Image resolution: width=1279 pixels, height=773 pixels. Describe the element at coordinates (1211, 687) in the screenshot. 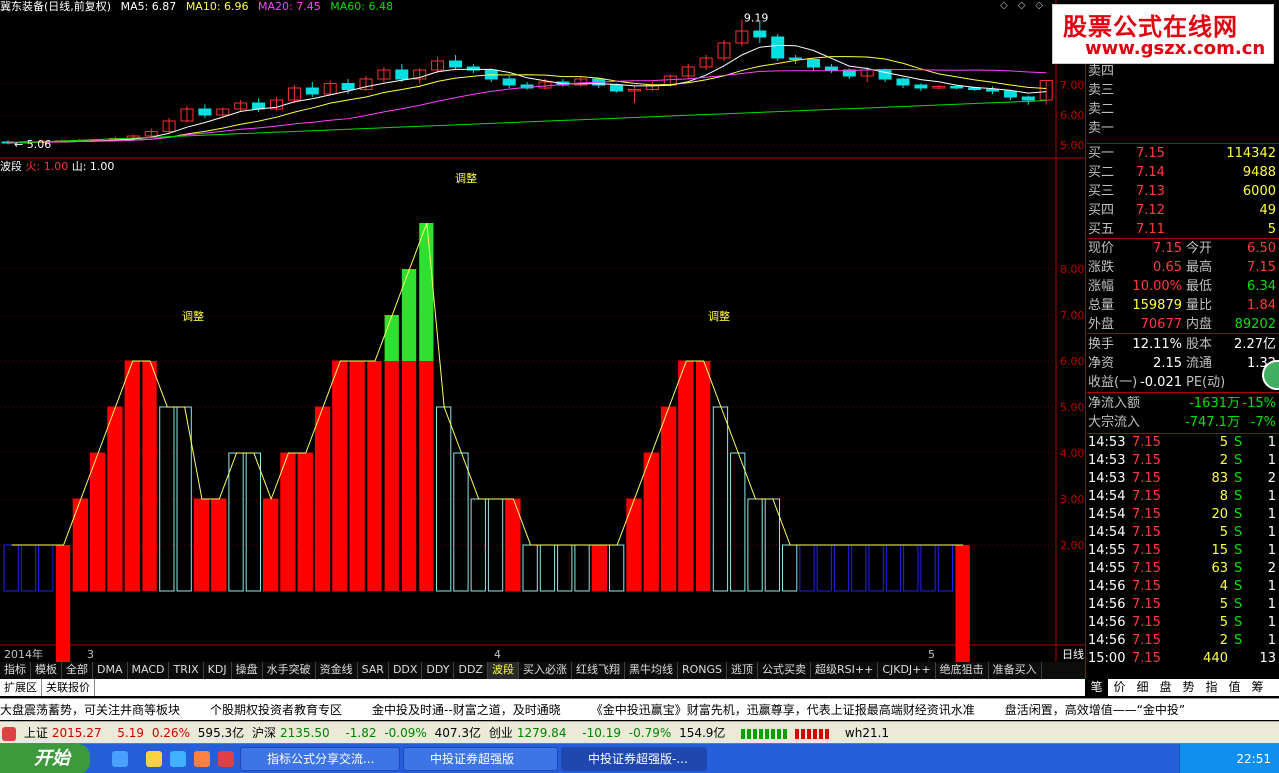

I see `quote-tab-5: 指` at that location.